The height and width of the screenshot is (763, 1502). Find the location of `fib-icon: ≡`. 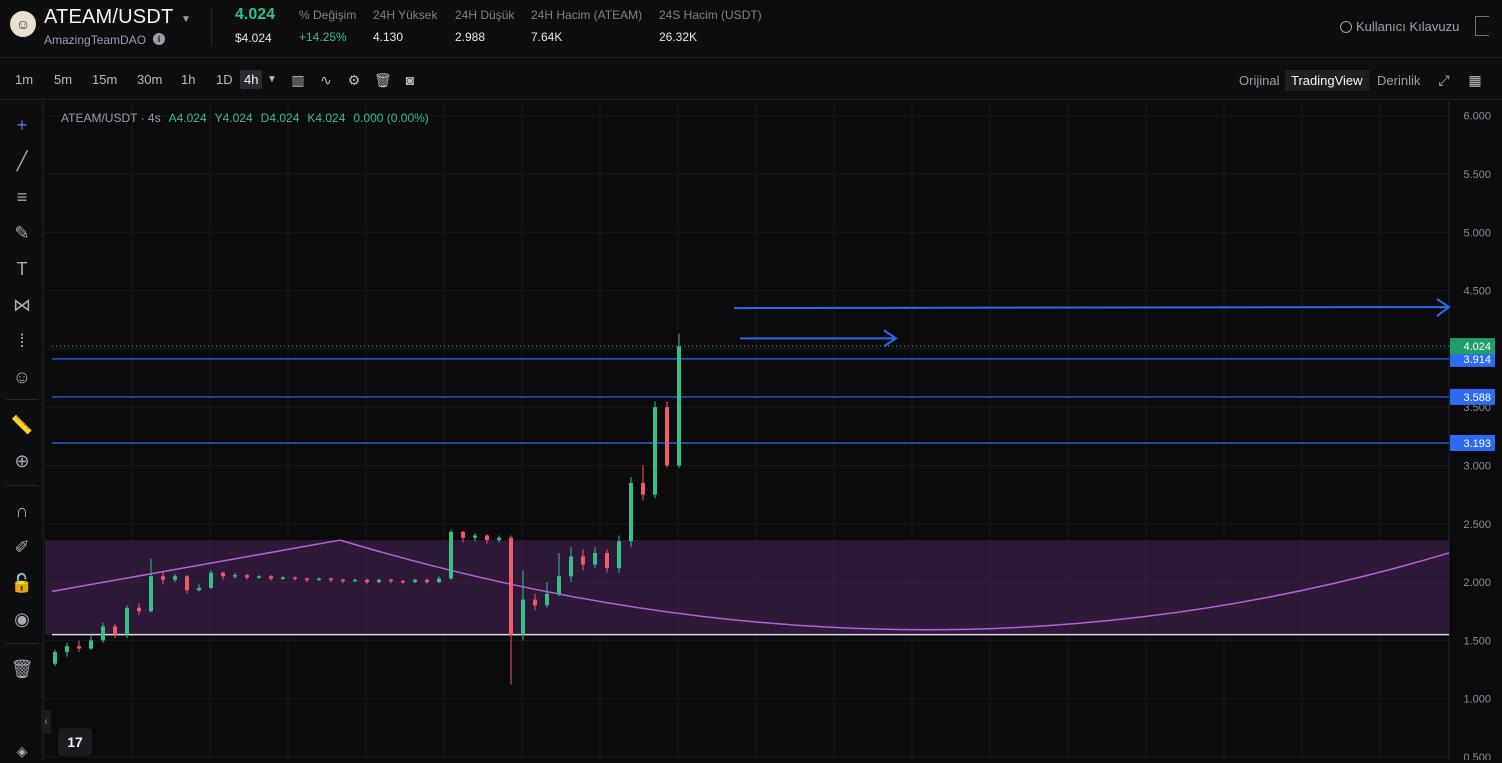

fib-icon: ≡ is located at coordinates (22, 197).